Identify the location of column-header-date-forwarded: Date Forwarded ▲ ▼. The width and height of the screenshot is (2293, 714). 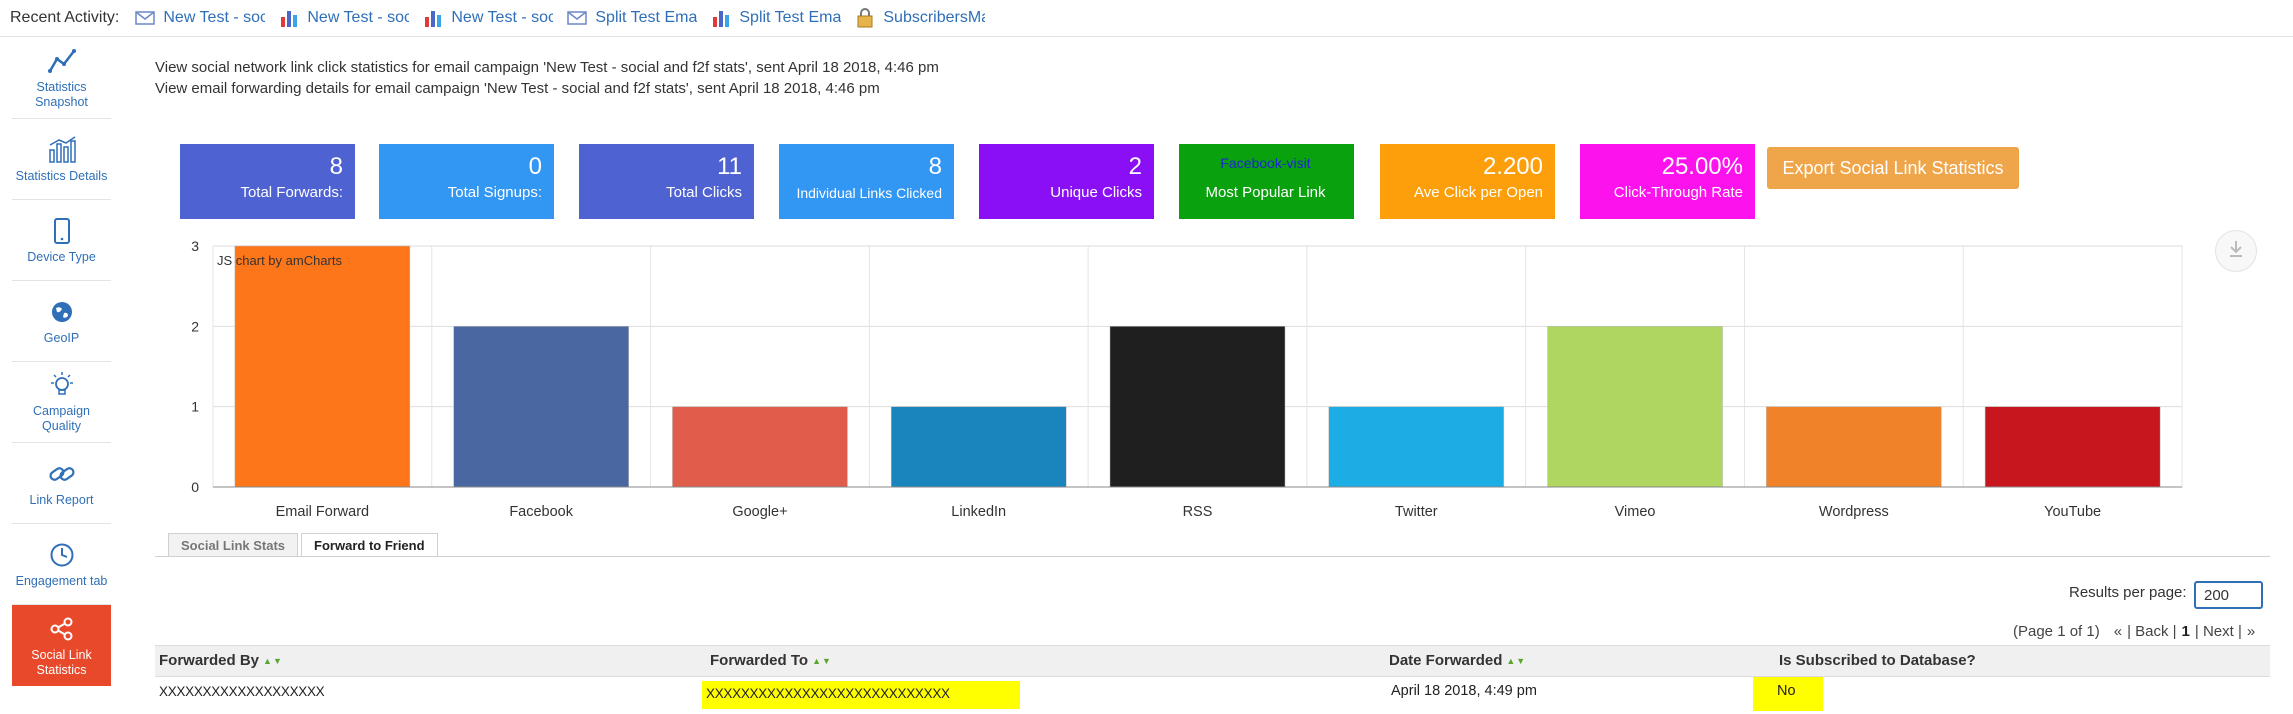
(1457, 660).